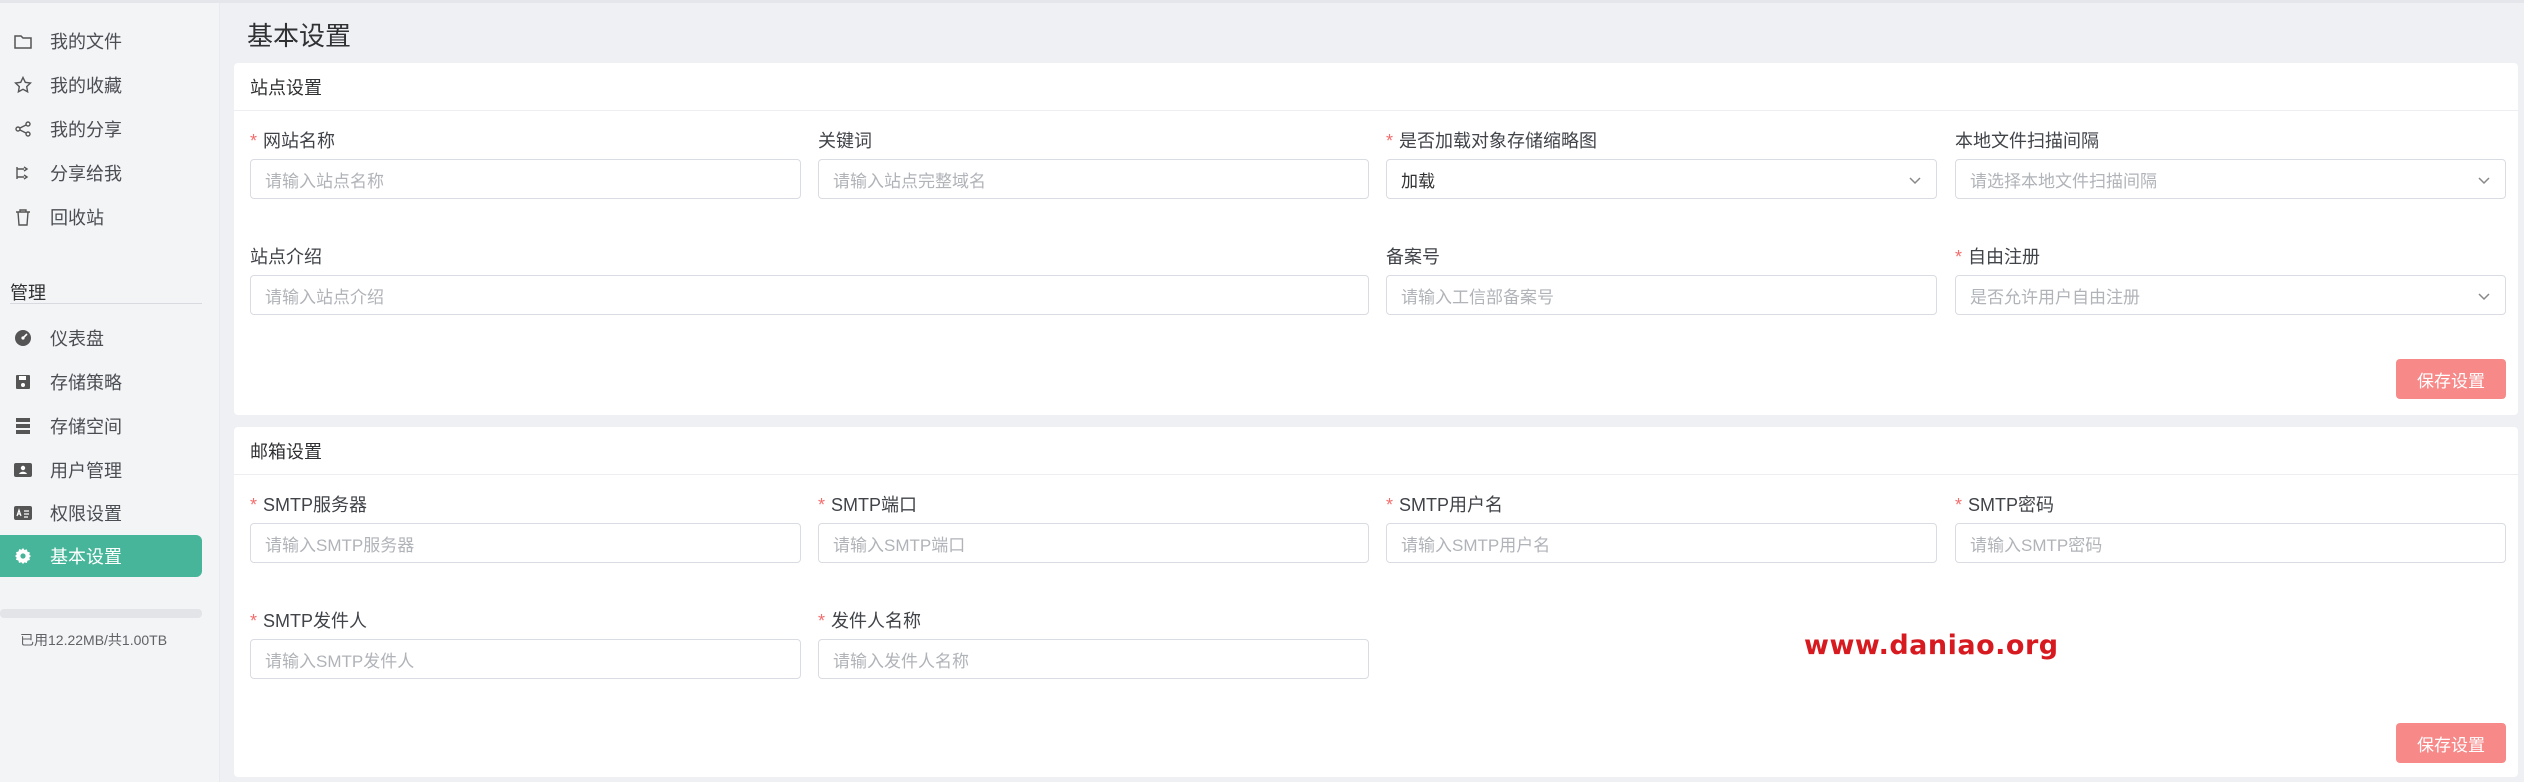  Describe the element at coordinates (2451, 743) in the screenshot. I see `save-mail-settings-button: 保存设置` at that location.